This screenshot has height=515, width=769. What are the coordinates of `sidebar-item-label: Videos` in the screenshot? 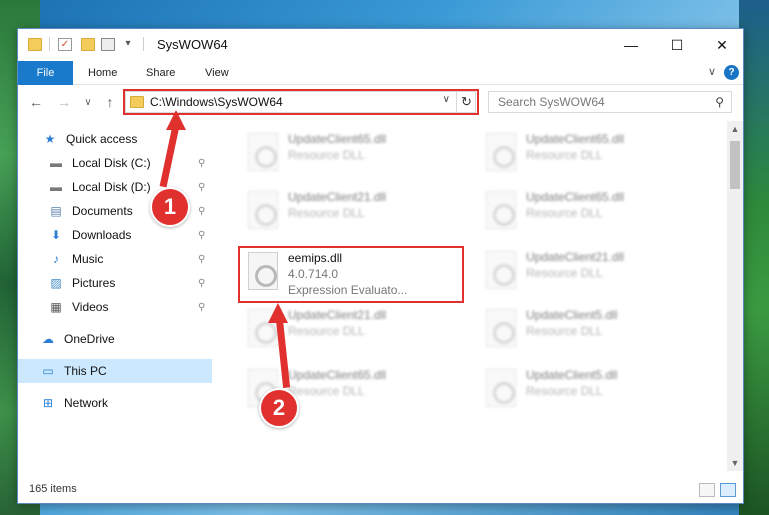 It's located at (90, 307).